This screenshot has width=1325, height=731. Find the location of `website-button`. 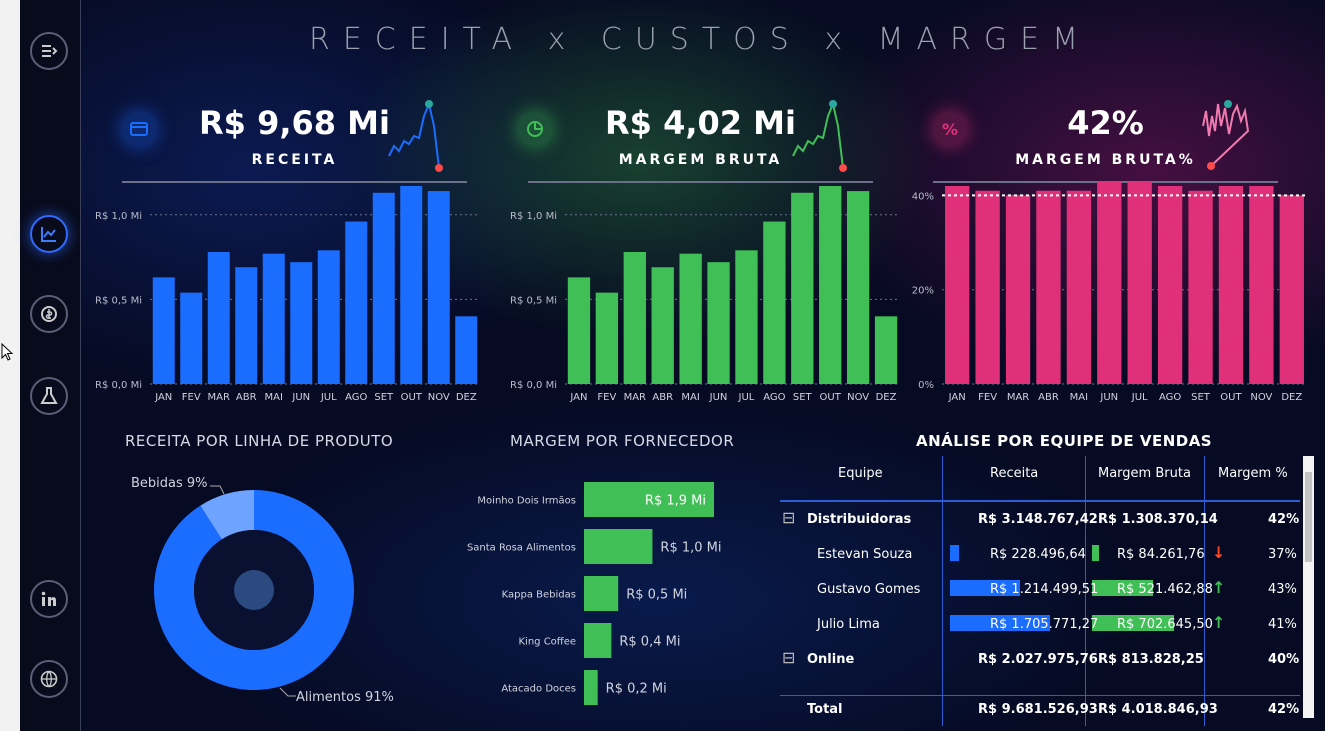

website-button is located at coordinates (49, 679).